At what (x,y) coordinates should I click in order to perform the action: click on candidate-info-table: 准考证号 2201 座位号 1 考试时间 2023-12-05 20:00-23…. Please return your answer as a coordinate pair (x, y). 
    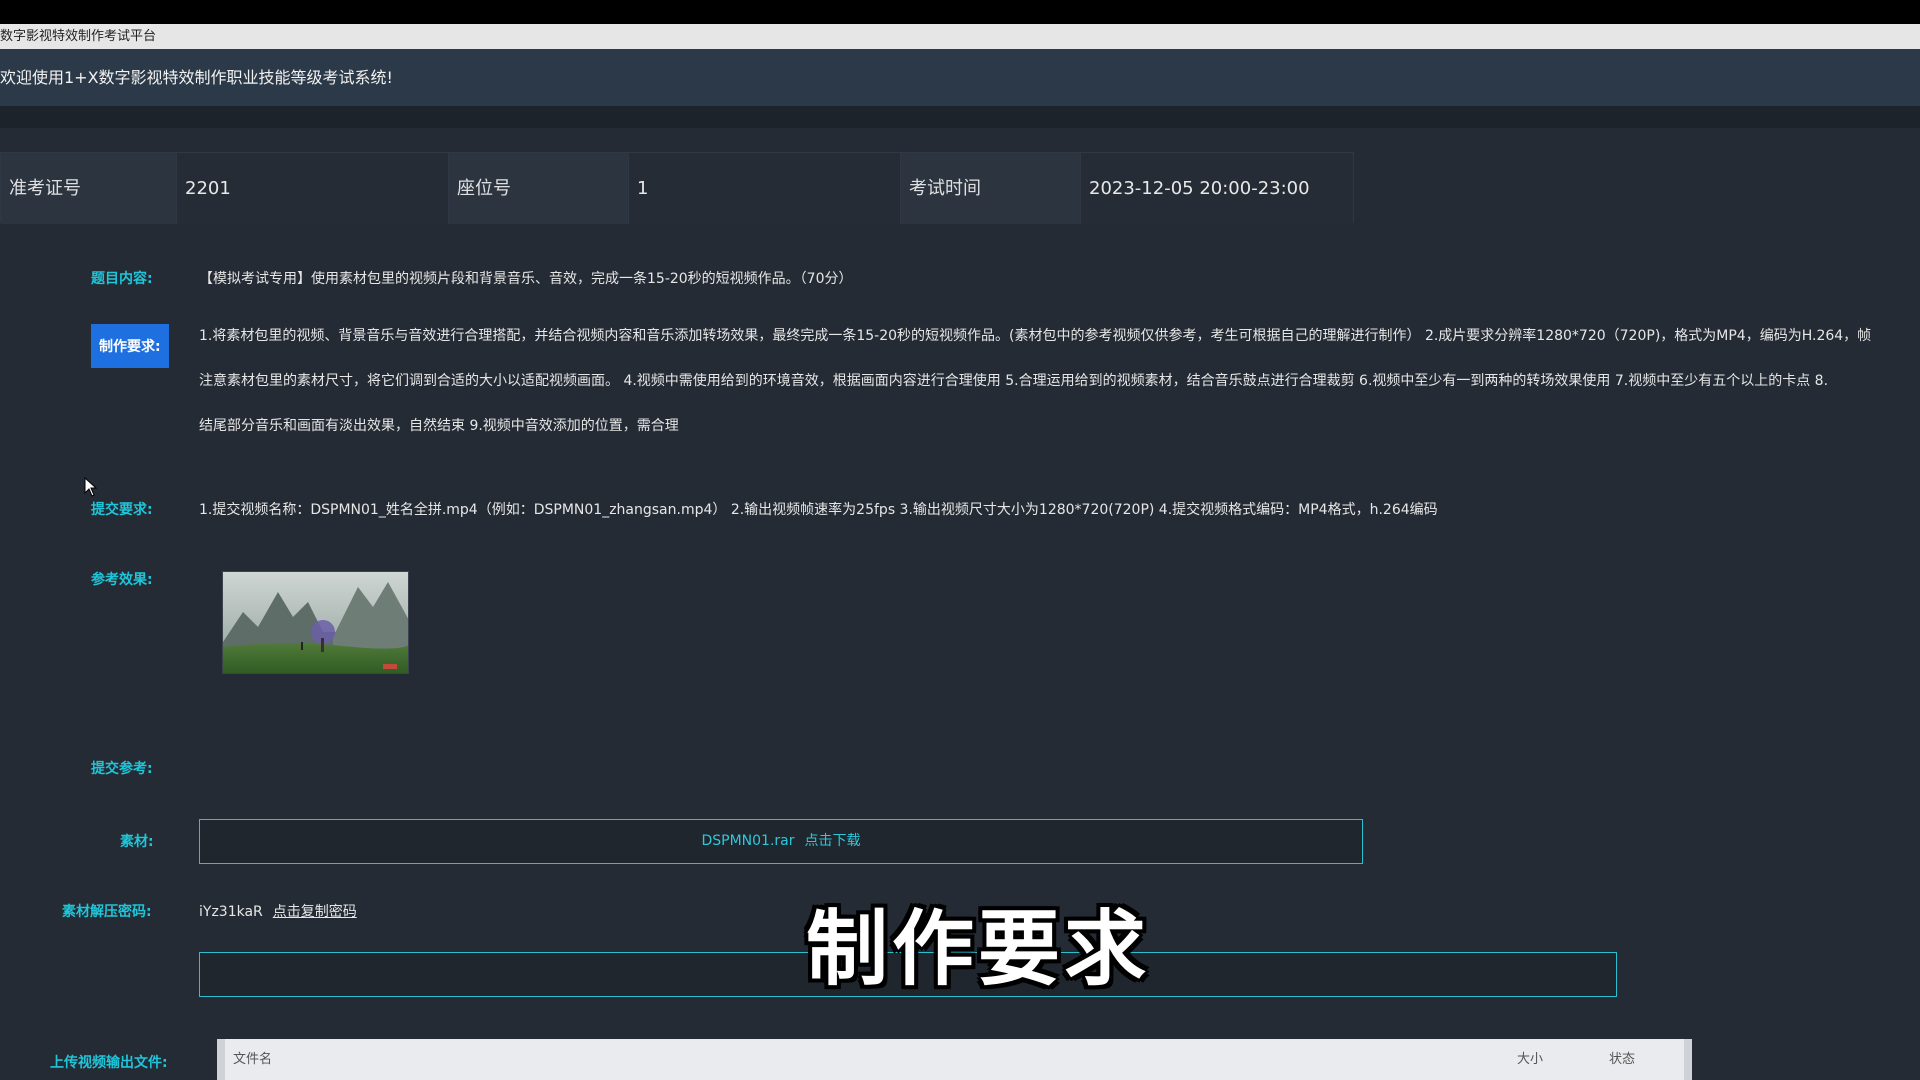
    Looking at the image, I should click on (677, 188).